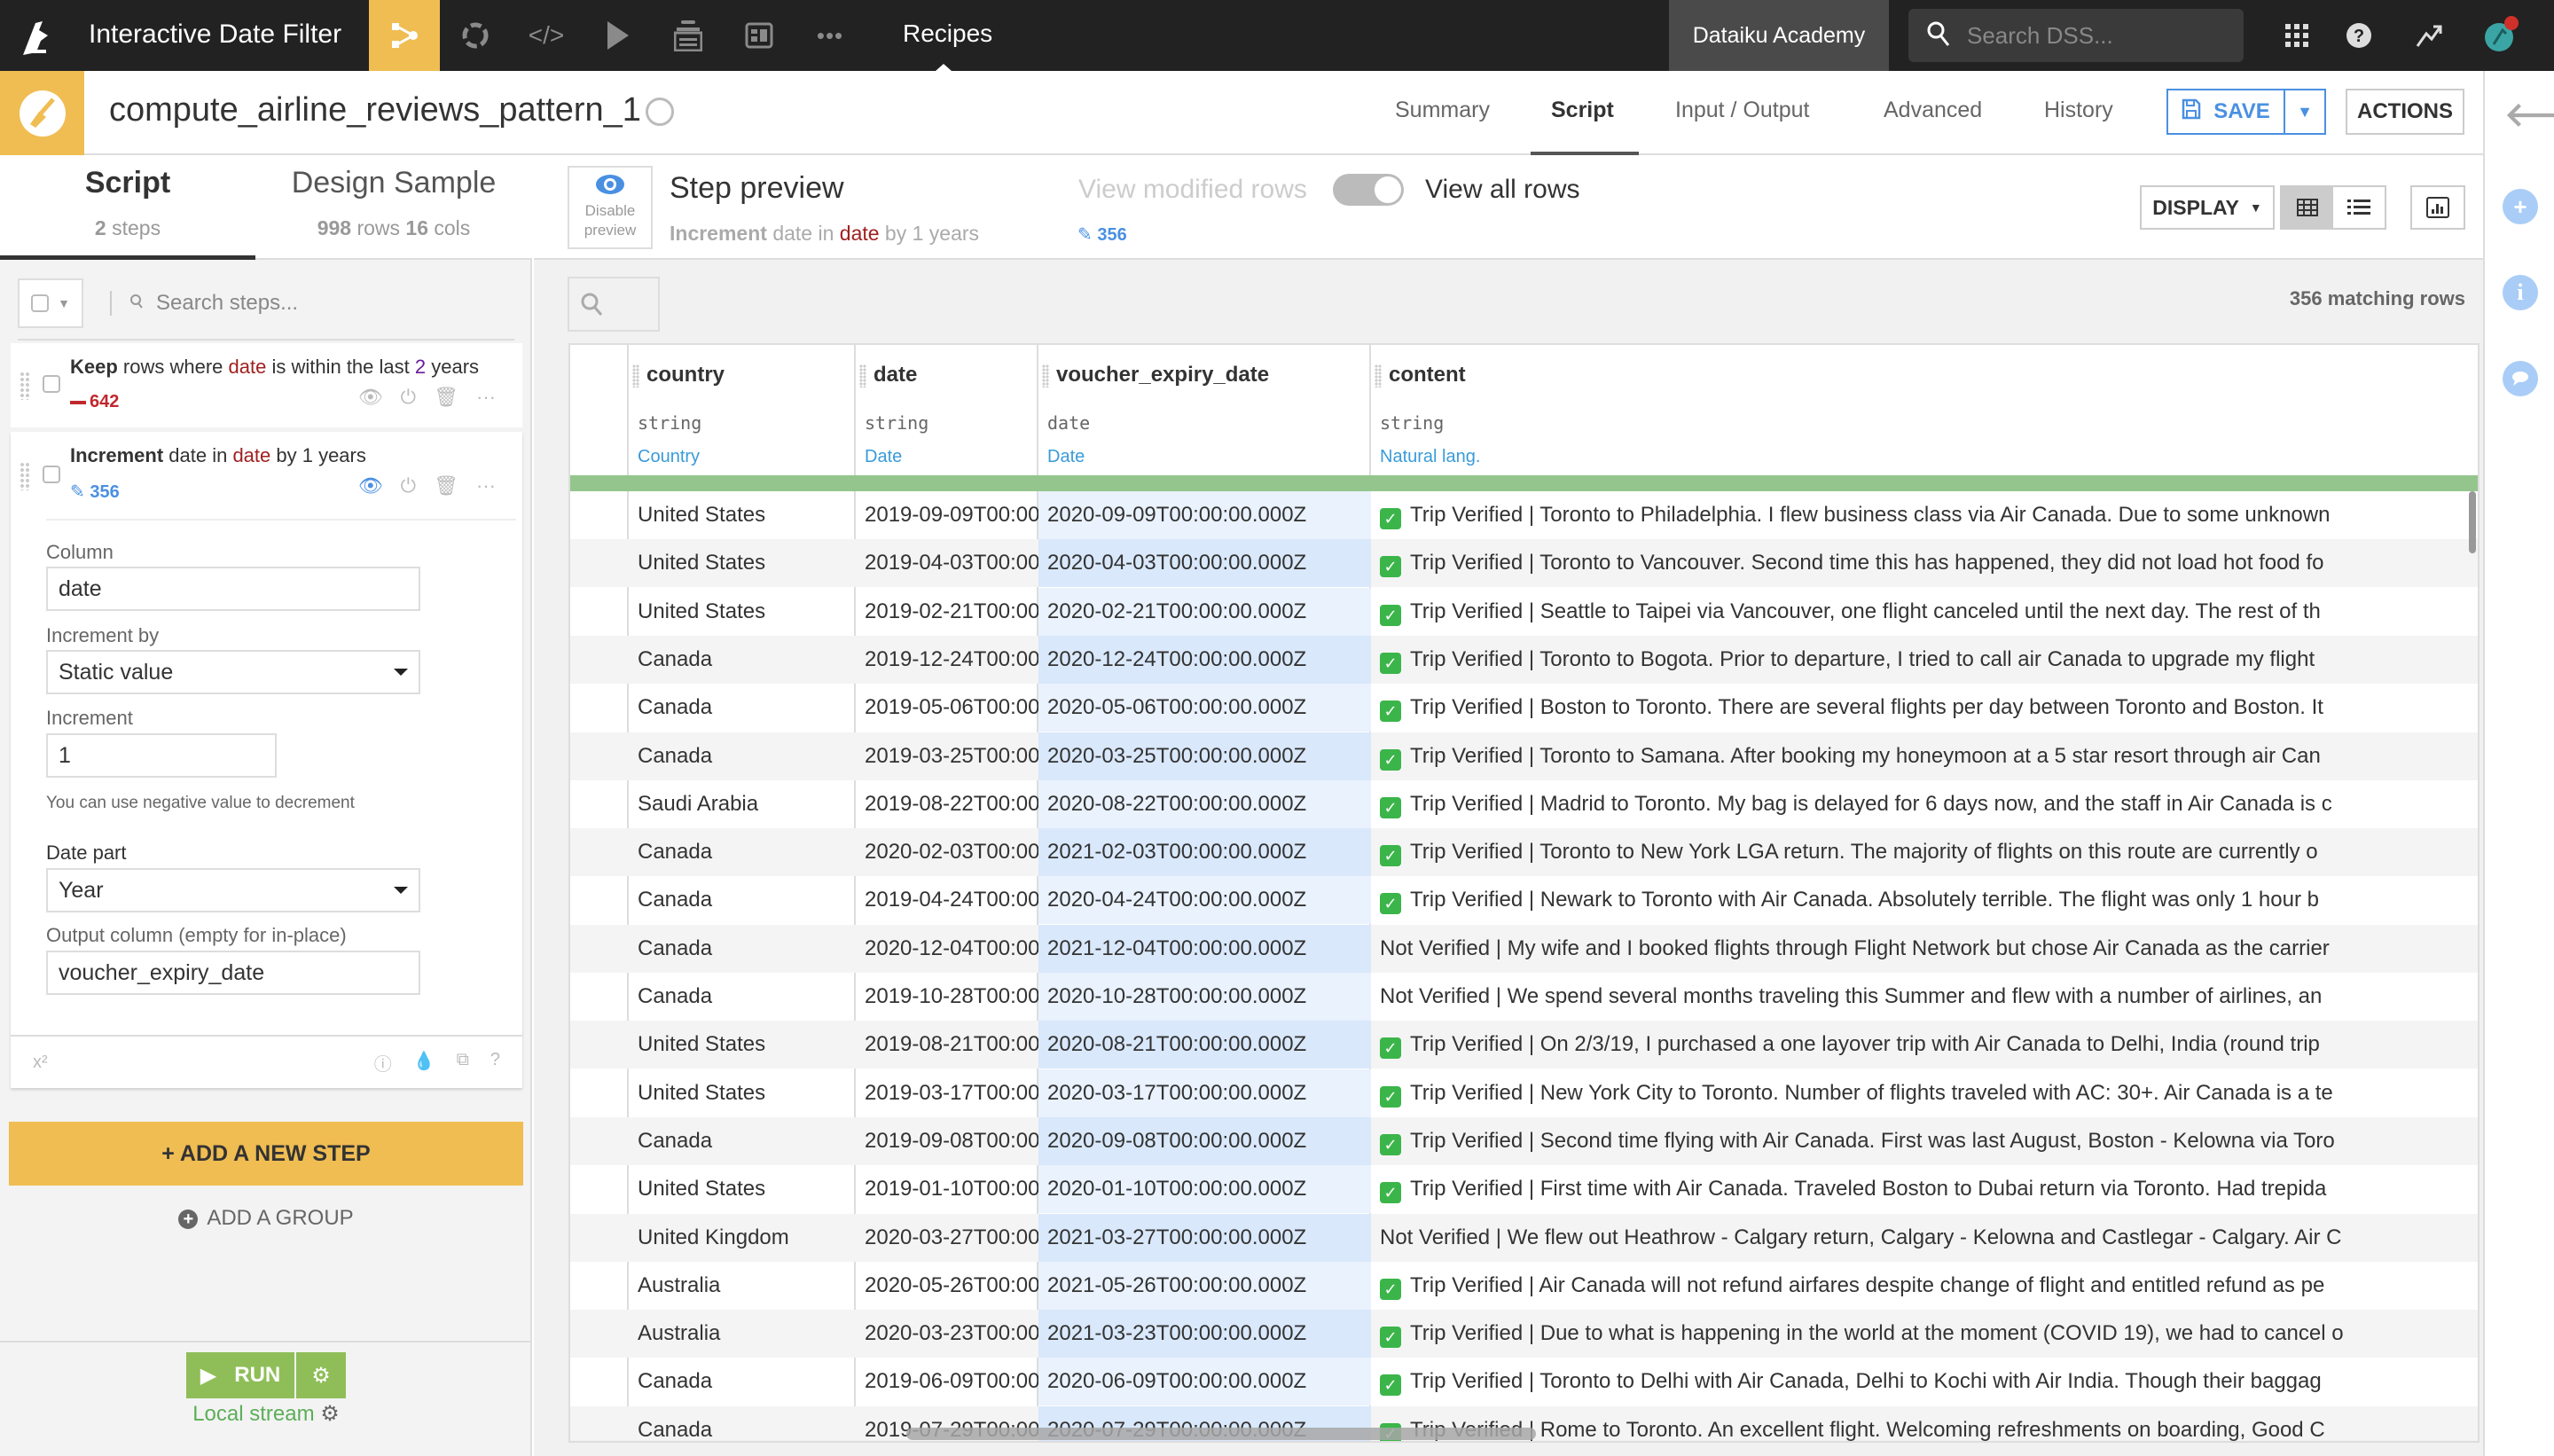 This screenshot has height=1456, width=2554. What do you see at coordinates (1204, 611) in the screenshot?
I see `cell-voucher-expiry-date: 2020-02-21T00:00:00.000Z` at bounding box center [1204, 611].